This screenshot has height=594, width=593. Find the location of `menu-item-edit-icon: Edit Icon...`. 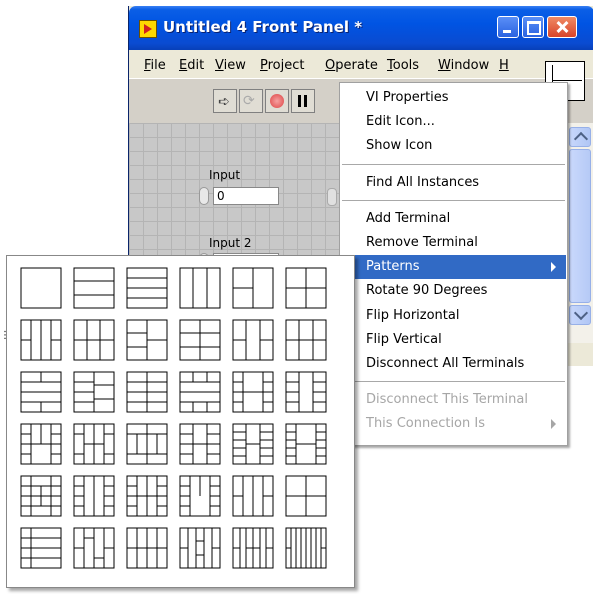

menu-item-edit-icon: Edit Icon... is located at coordinates (453, 122).